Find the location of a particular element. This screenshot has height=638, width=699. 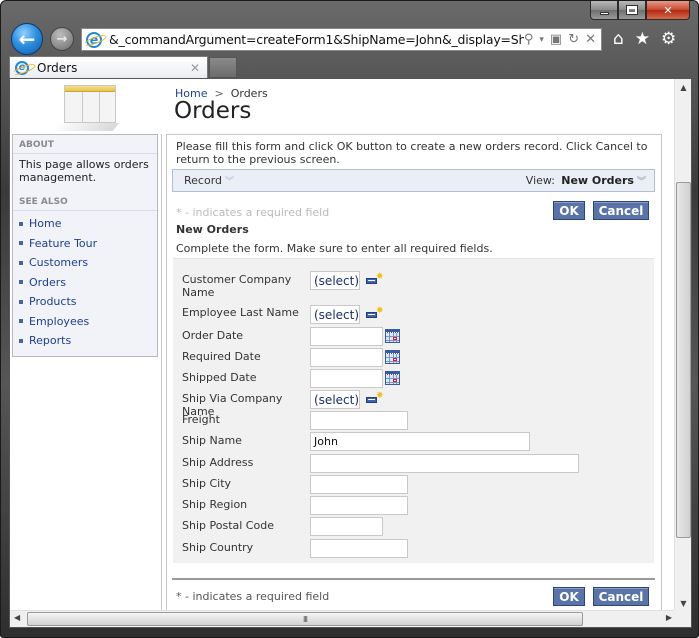

cancel-button-bottom: Cancel is located at coordinates (621, 596).